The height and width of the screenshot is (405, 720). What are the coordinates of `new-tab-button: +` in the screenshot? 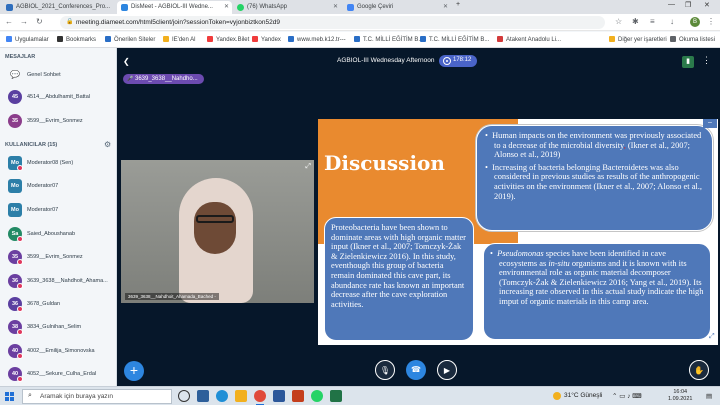 It's located at (458, 4).